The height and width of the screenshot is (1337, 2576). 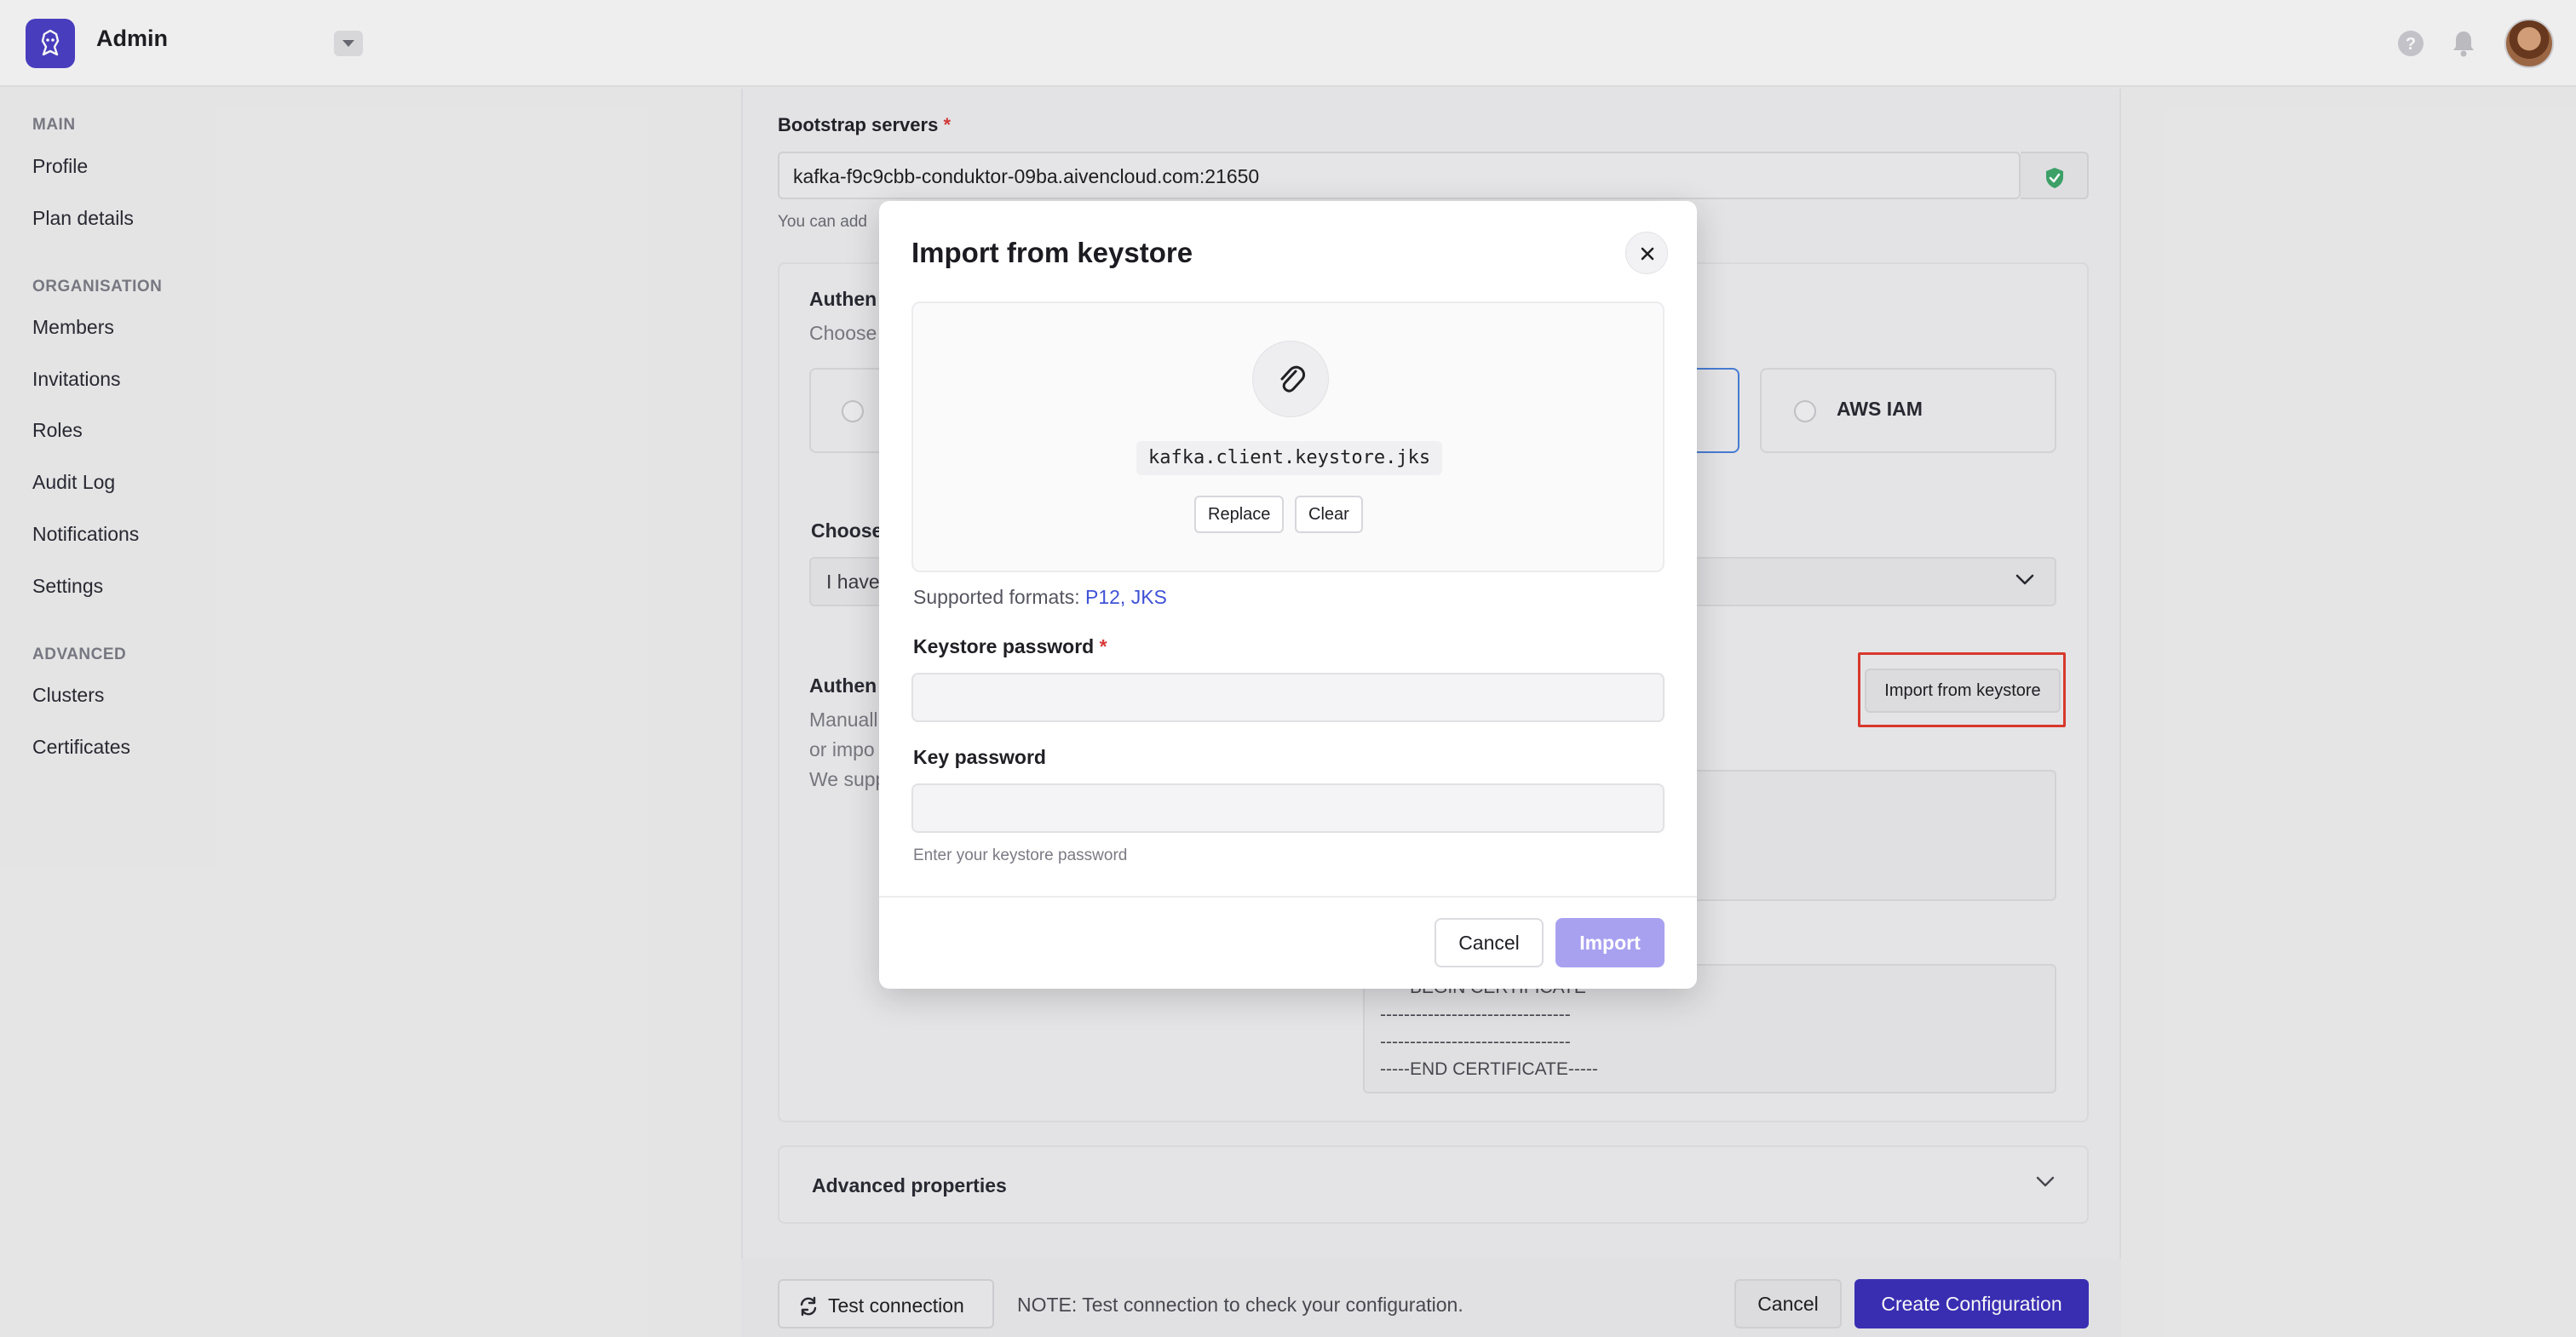 I want to click on keystore-password-input, so click(x=1288, y=697).